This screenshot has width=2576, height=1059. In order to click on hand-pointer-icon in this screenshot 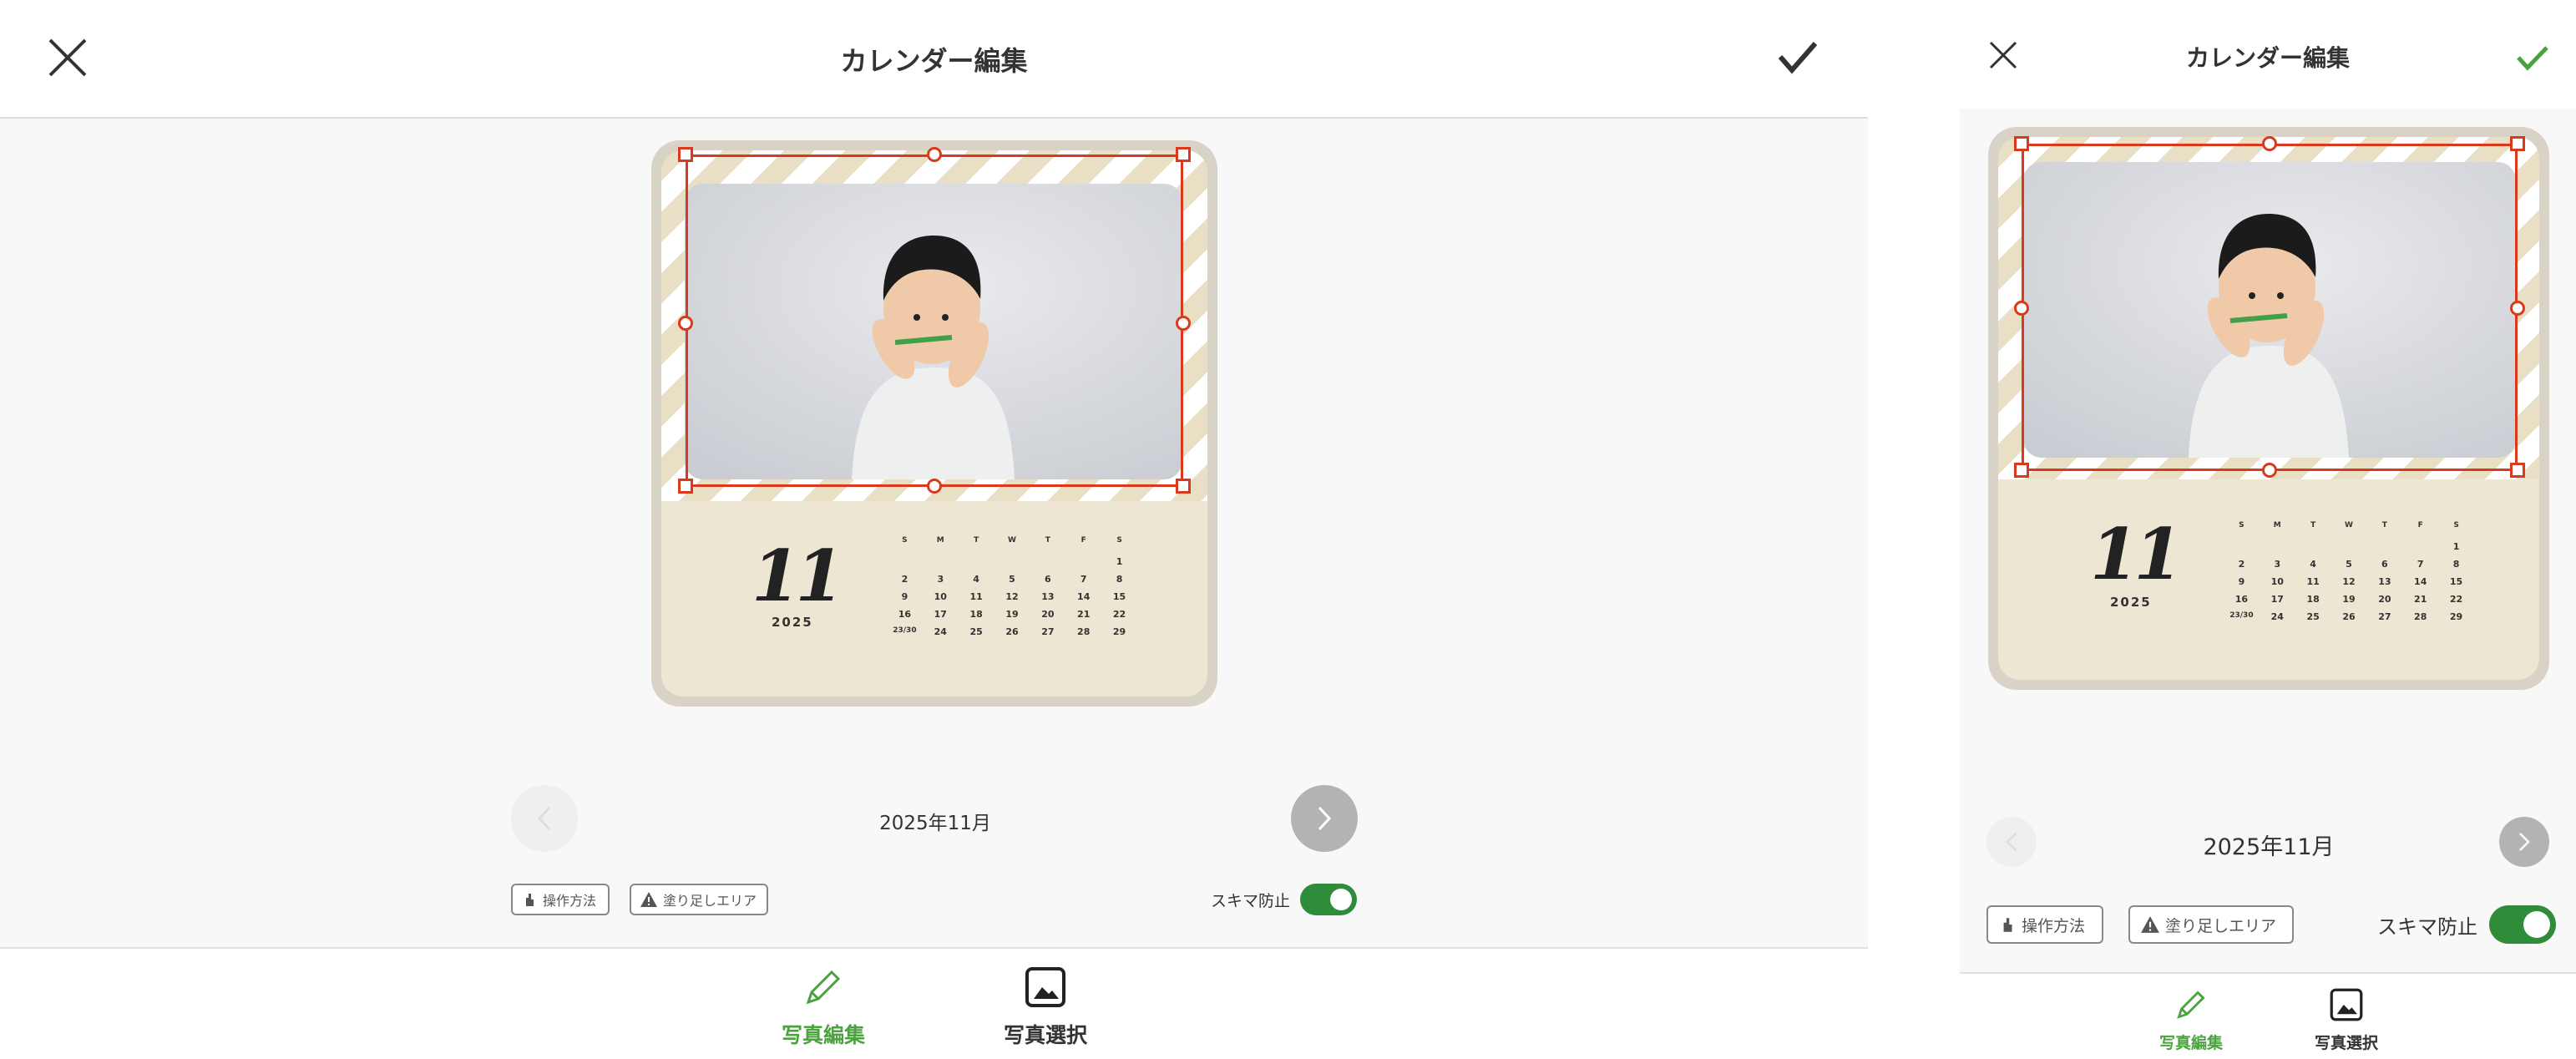, I will do `click(530, 900)`.